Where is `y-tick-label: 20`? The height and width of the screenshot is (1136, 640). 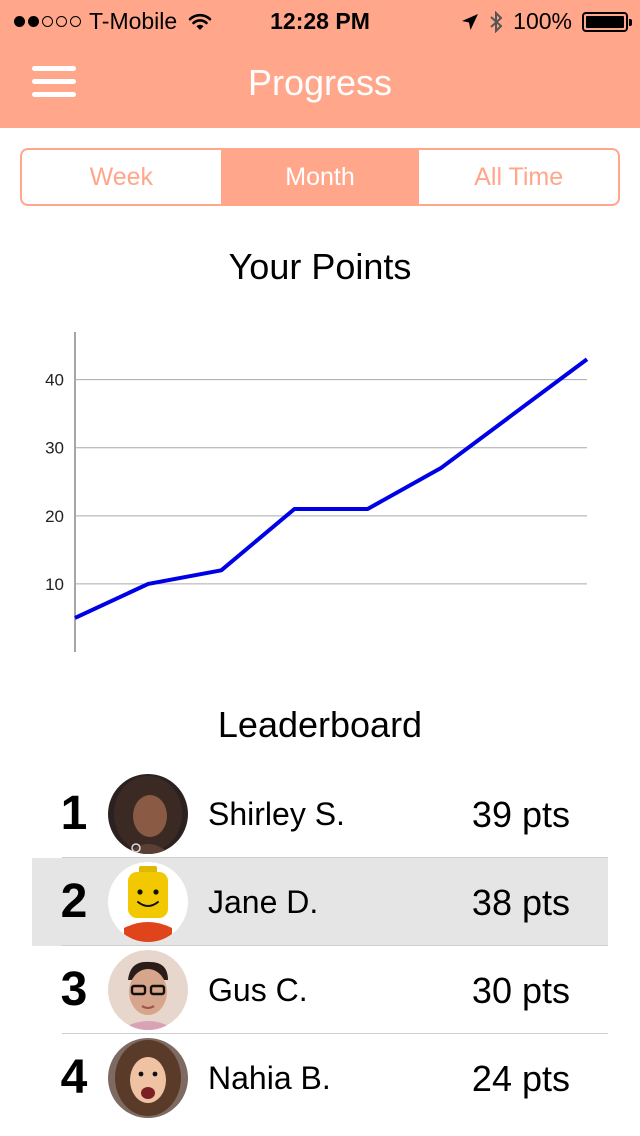
y-tick-label: 20 is located at coordinates (54, 516).